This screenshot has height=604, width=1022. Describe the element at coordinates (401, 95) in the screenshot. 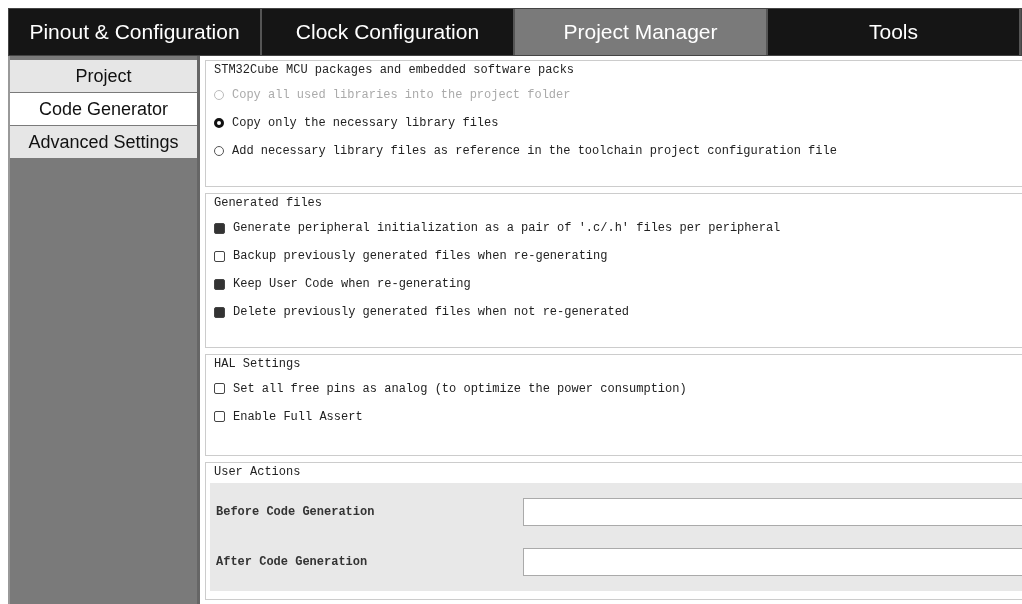

I see `option-label: Copy all used libraries into the project folder` at that location.